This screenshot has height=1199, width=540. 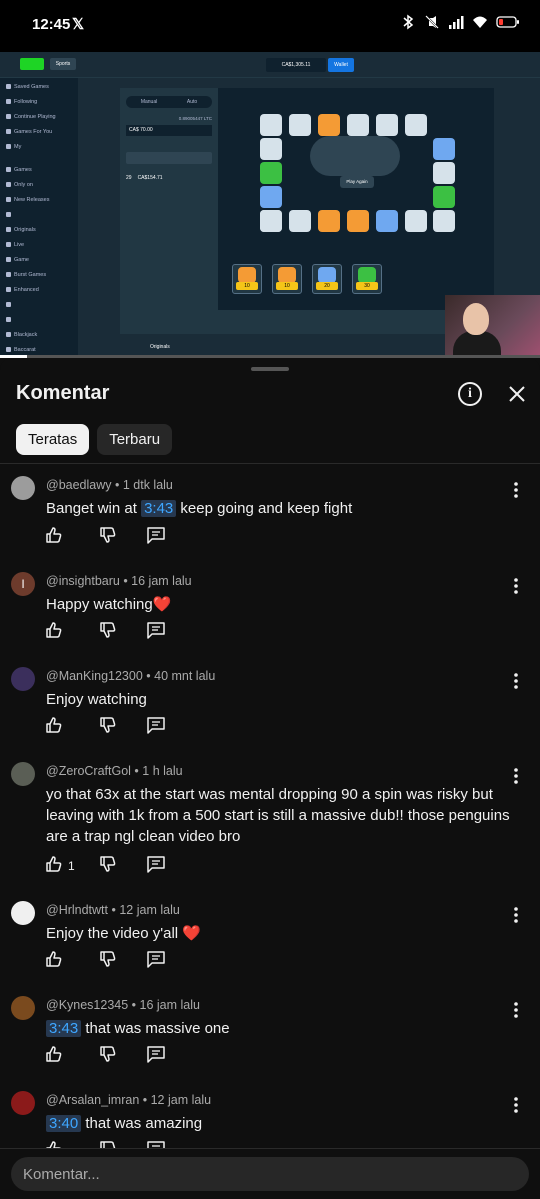 What do you see at coordinates (161, 581) in the screenshot?
I see `comment-time: 16 jam lalu` at bounding box center [161, 581].